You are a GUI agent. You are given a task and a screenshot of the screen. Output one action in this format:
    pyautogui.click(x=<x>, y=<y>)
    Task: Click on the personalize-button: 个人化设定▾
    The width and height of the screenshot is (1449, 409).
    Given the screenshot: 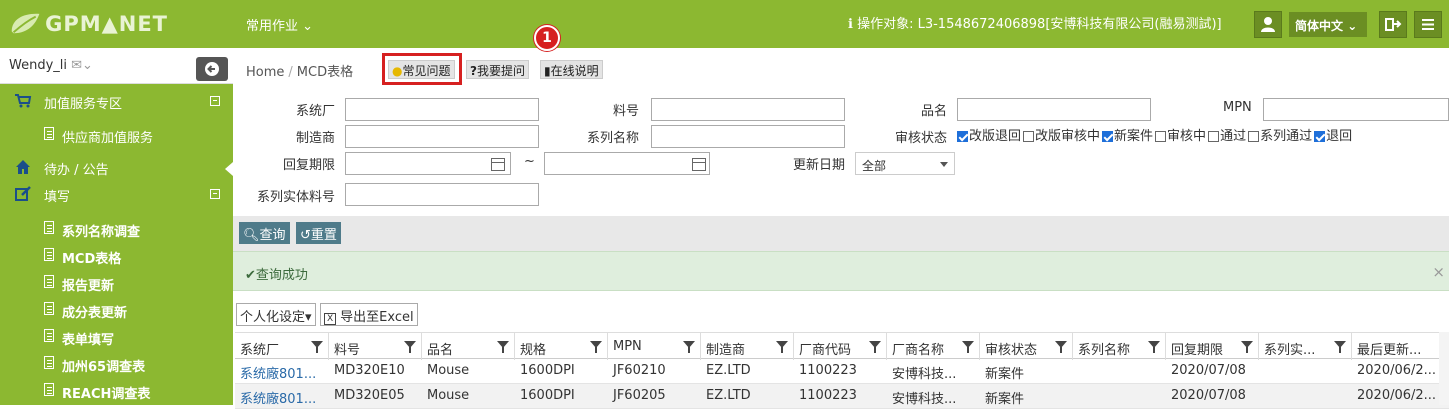 What is the action you would take?
    pyautogui.click(x=276, y=314)
    